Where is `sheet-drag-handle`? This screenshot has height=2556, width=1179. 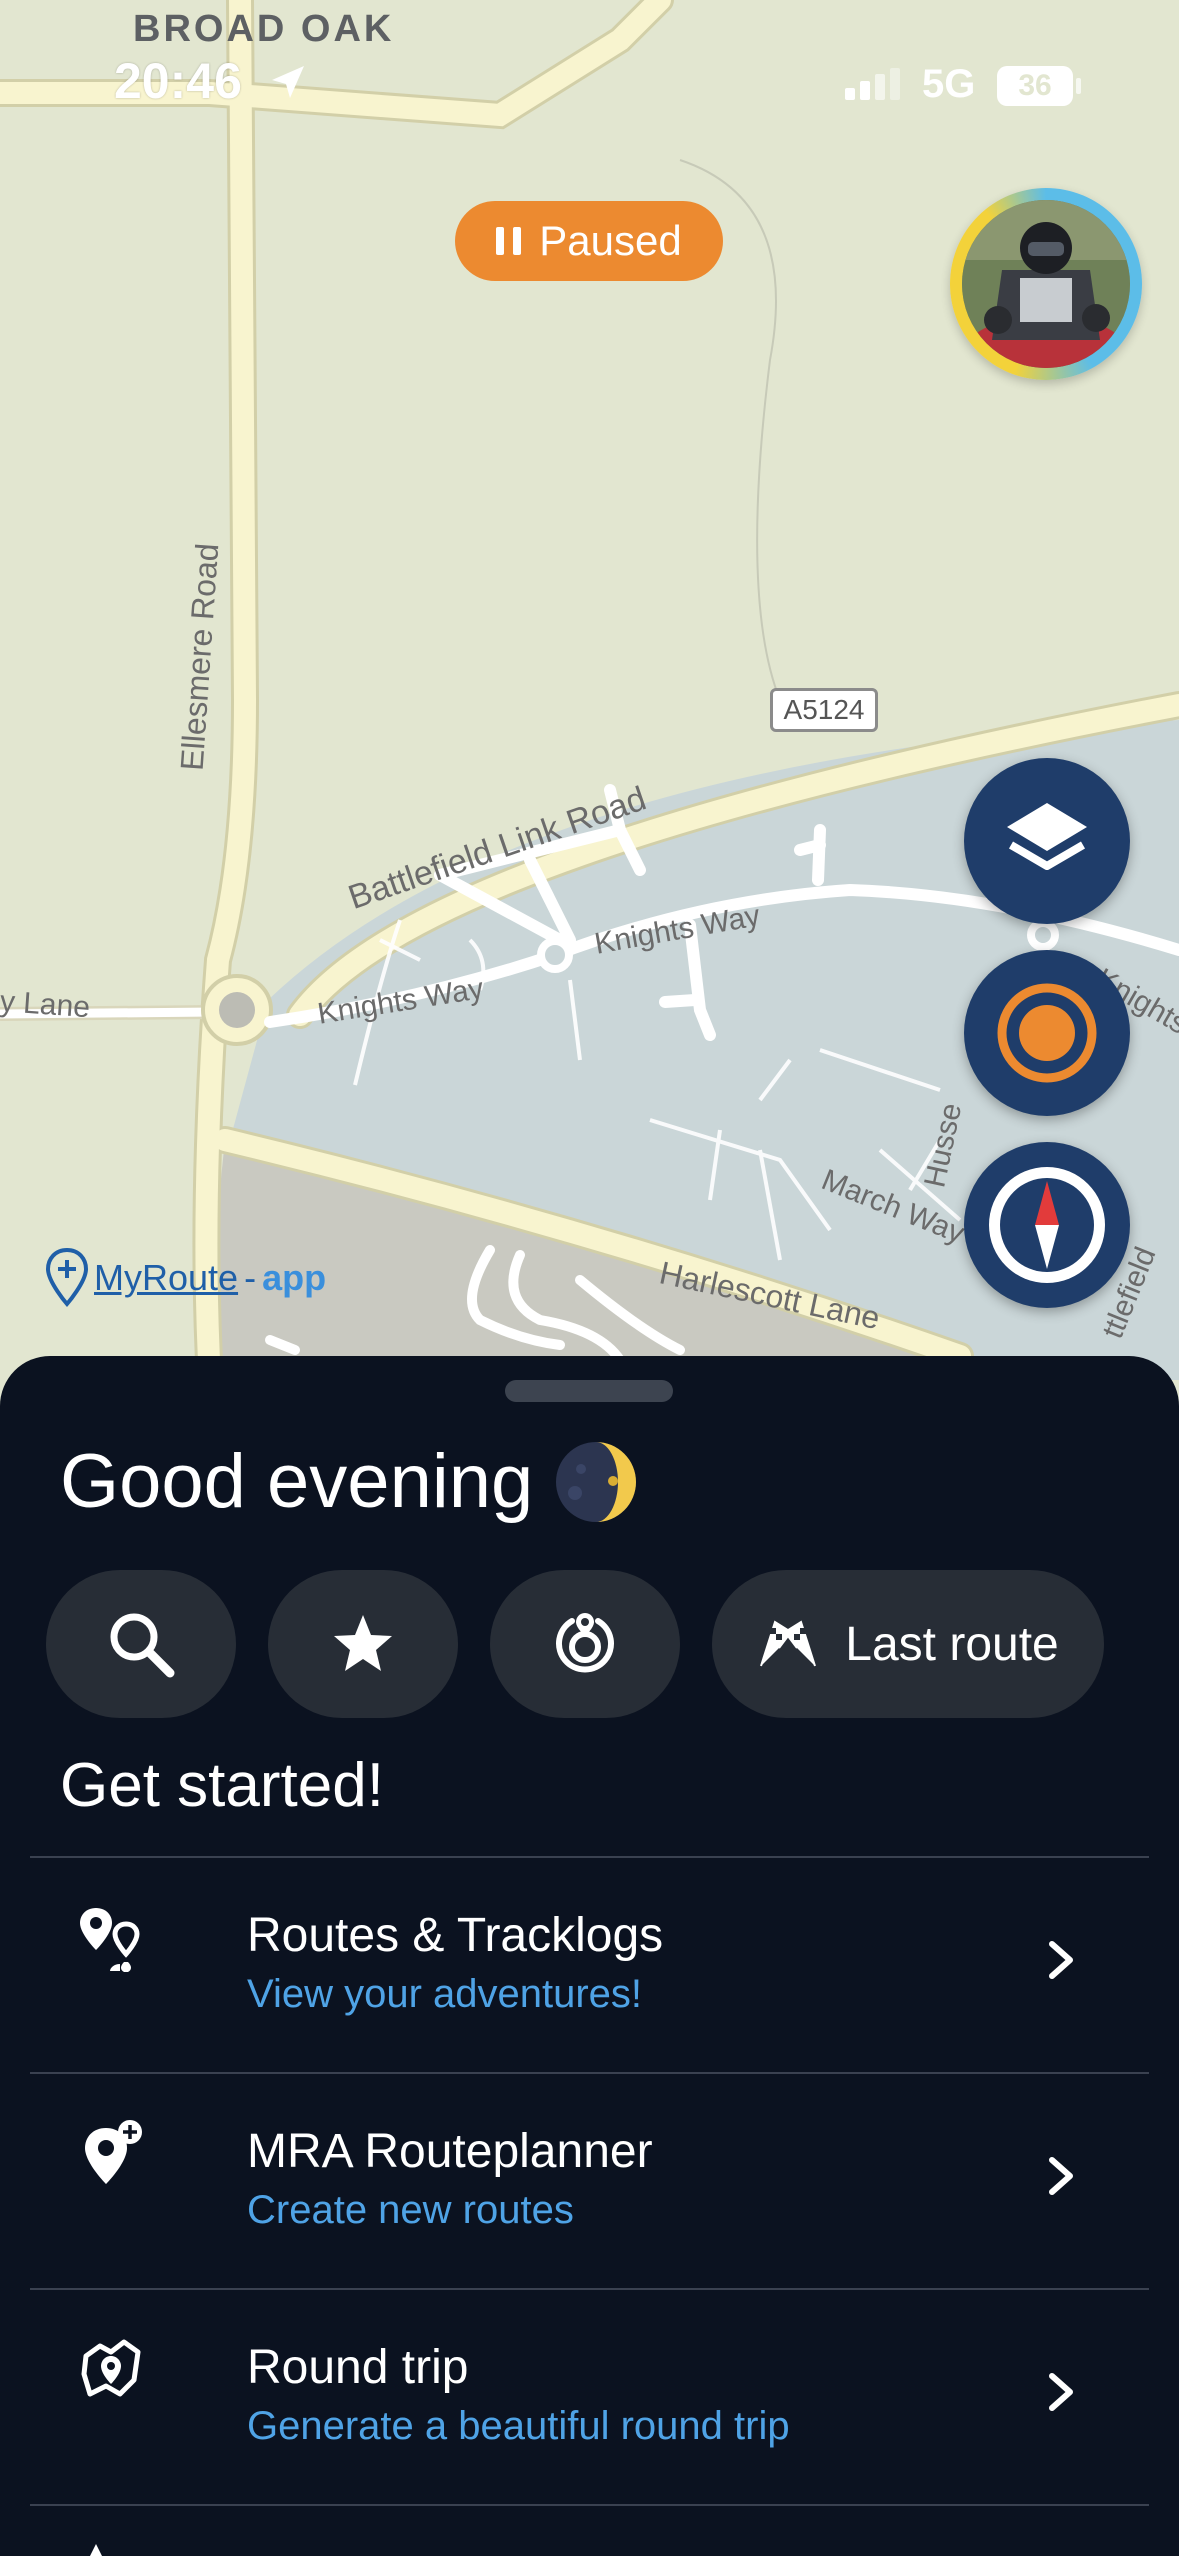 sheet-drag-handle is located at coordinates (589, 1391).